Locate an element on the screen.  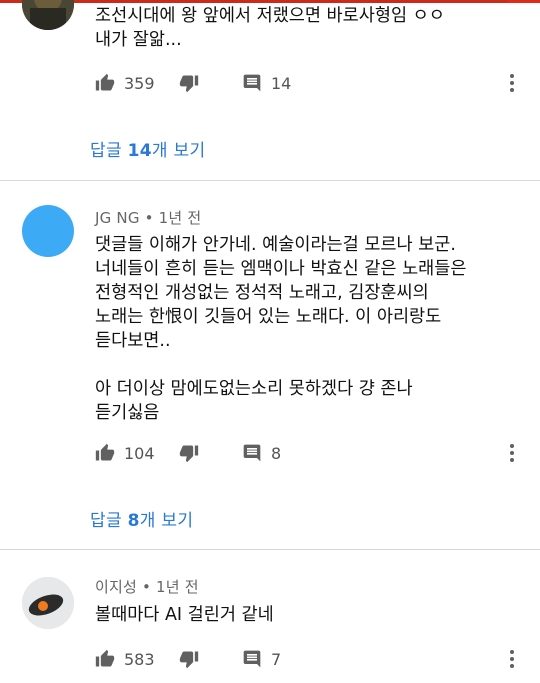
view-replies-link: 답글 8개 보기 is located at coordinates (141, 518).